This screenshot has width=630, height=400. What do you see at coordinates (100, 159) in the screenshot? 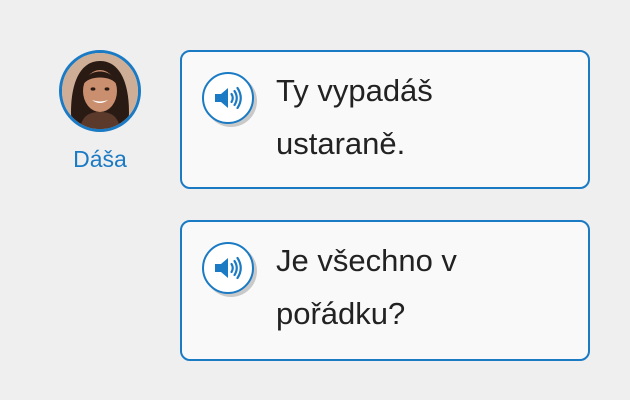
I see `speaker-name: Dáša` at bounding box center [100, 159].